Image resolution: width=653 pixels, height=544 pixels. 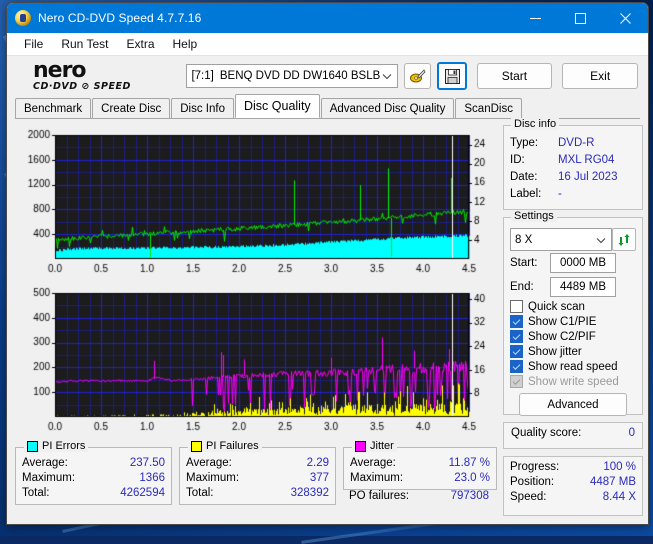 What do you see at coordinates (556, 306) in the screenshot?
I see `checkbox-label: Quick scan` at bounding box center [556, 306].